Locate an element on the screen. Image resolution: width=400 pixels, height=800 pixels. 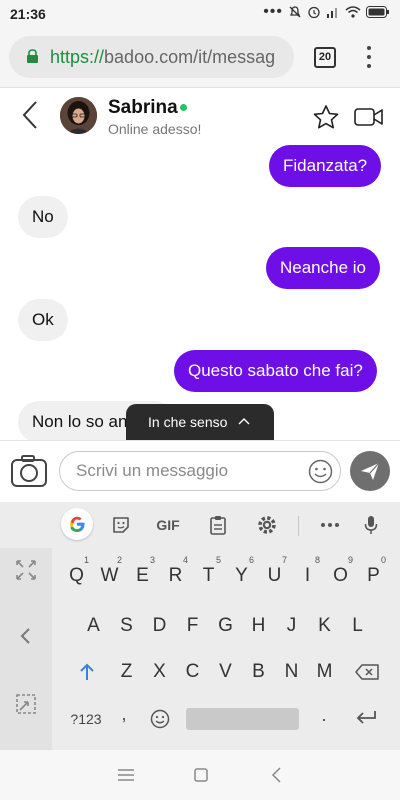
back-nav-icon is located at coordinates (277, 775).